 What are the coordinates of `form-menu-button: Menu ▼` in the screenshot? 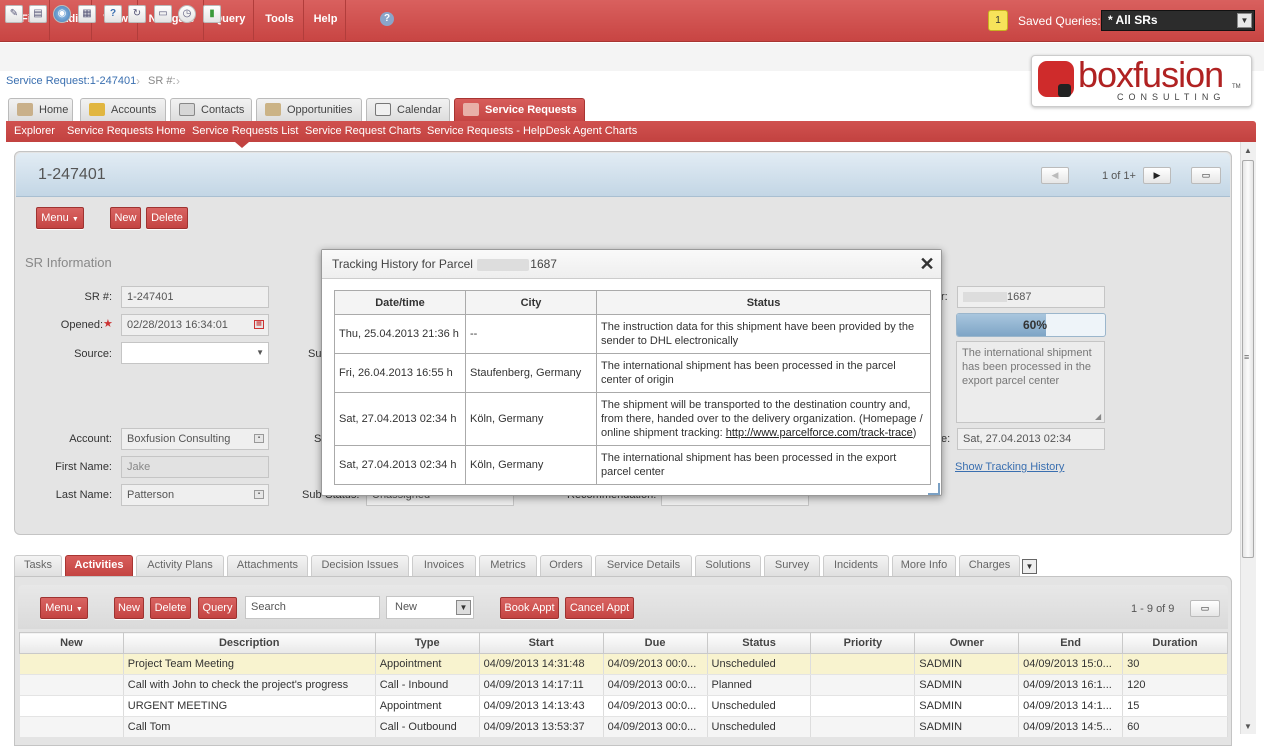 It's located at (60, 218).